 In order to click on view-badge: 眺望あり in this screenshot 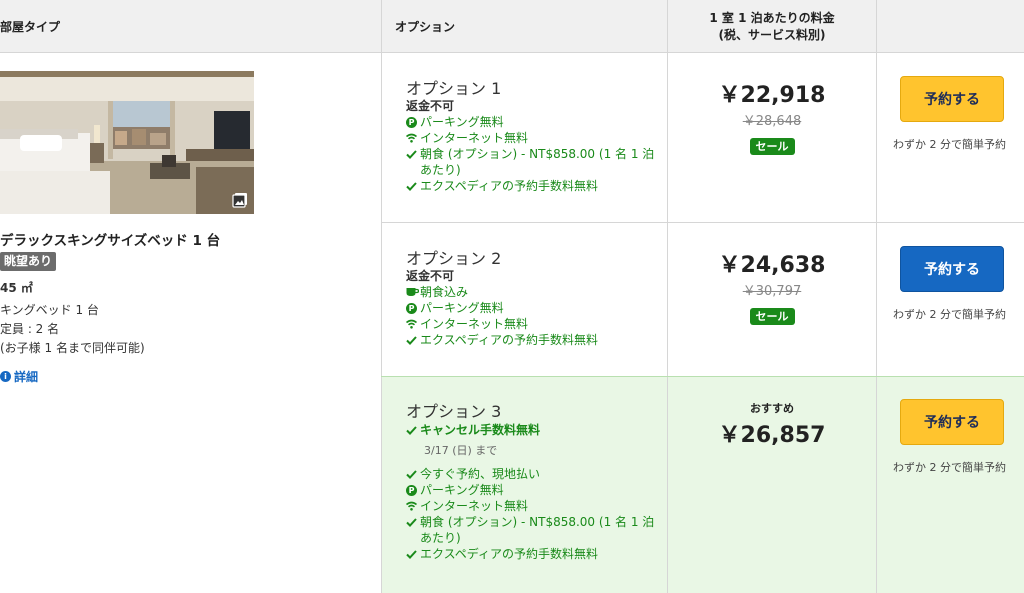, I will do `click(28, 261)`.